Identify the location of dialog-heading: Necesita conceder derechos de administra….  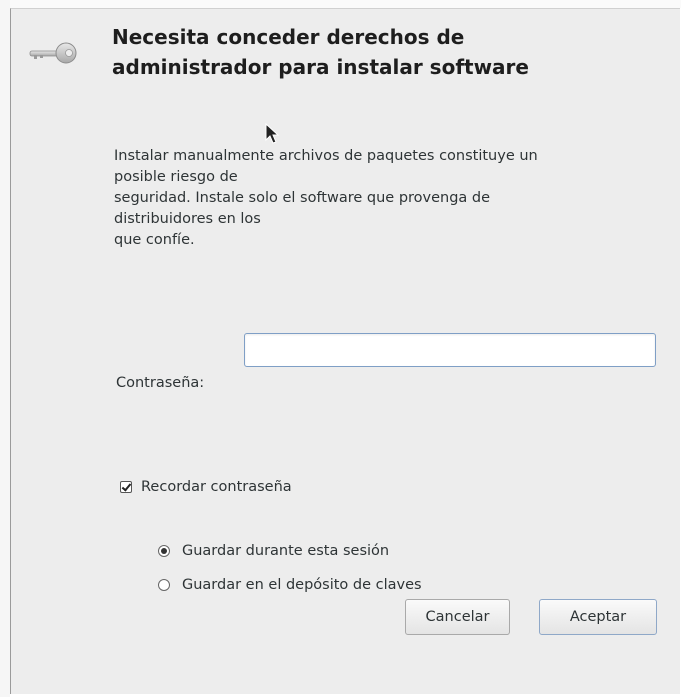
(320, 52).